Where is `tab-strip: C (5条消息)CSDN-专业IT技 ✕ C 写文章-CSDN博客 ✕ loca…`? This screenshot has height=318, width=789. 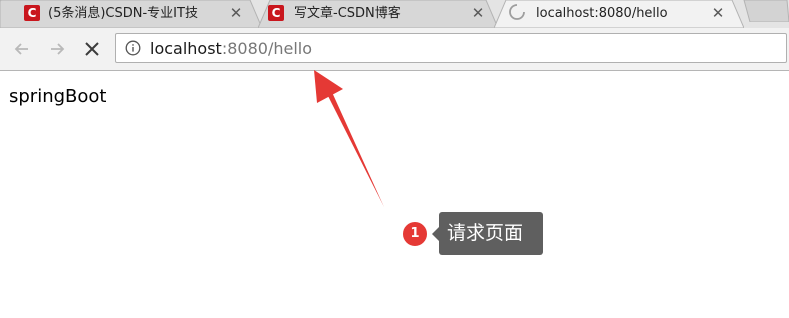 tab-strip: C (5条消息)CSDN-专业IT技 ✕ C 写文章-CSDN博客 ✕ loca… is located at coordinates (394, 14).